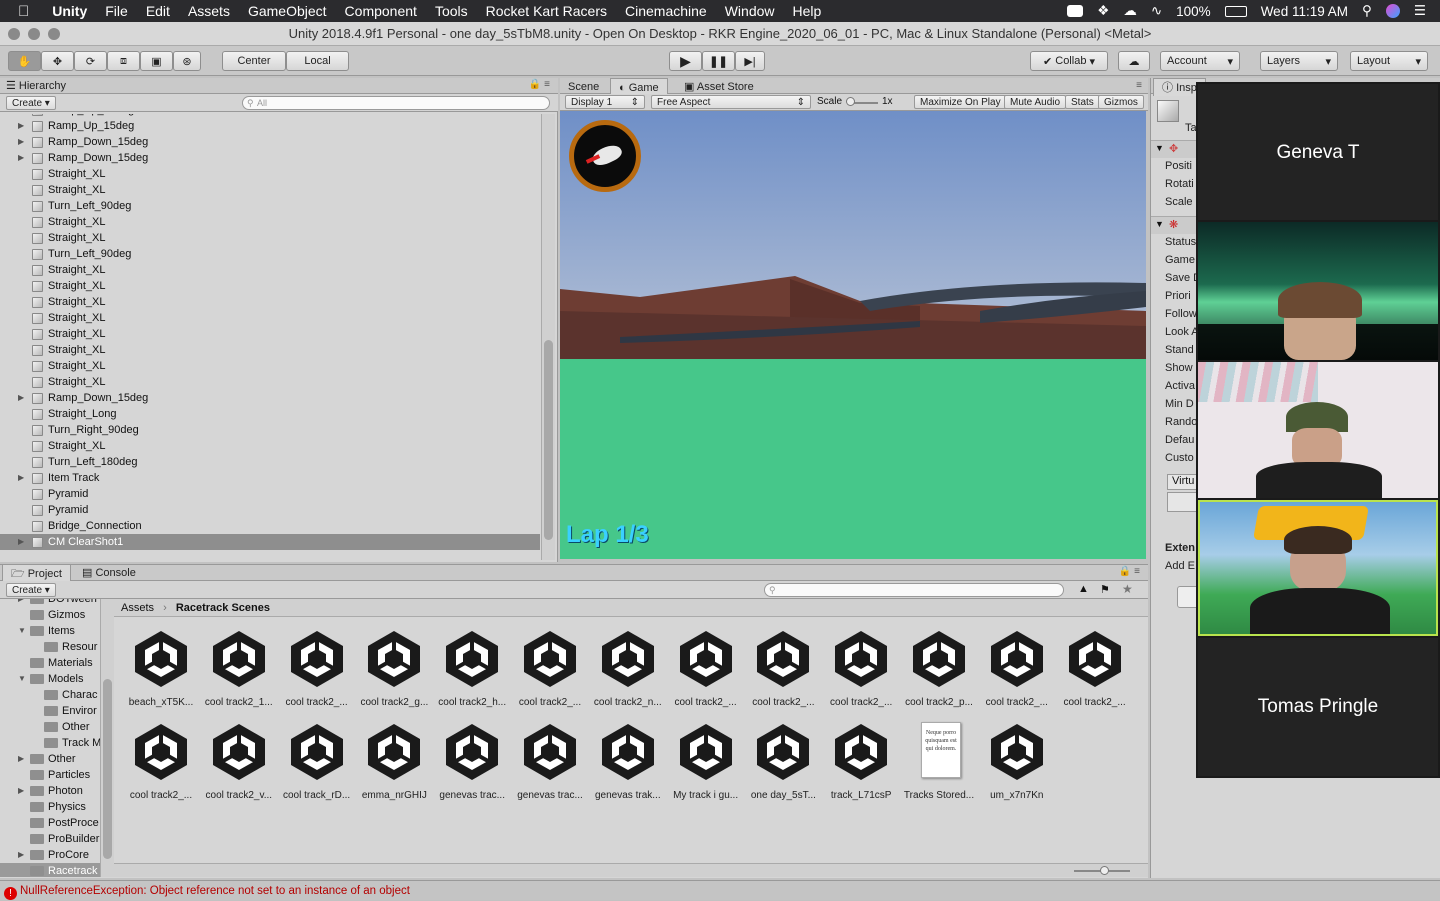  What do you see at coordinates (731, 102) in the screenshot?
I see `aspect-dropdown: Free Aspect ⇕` at bounding box center [731, 102].